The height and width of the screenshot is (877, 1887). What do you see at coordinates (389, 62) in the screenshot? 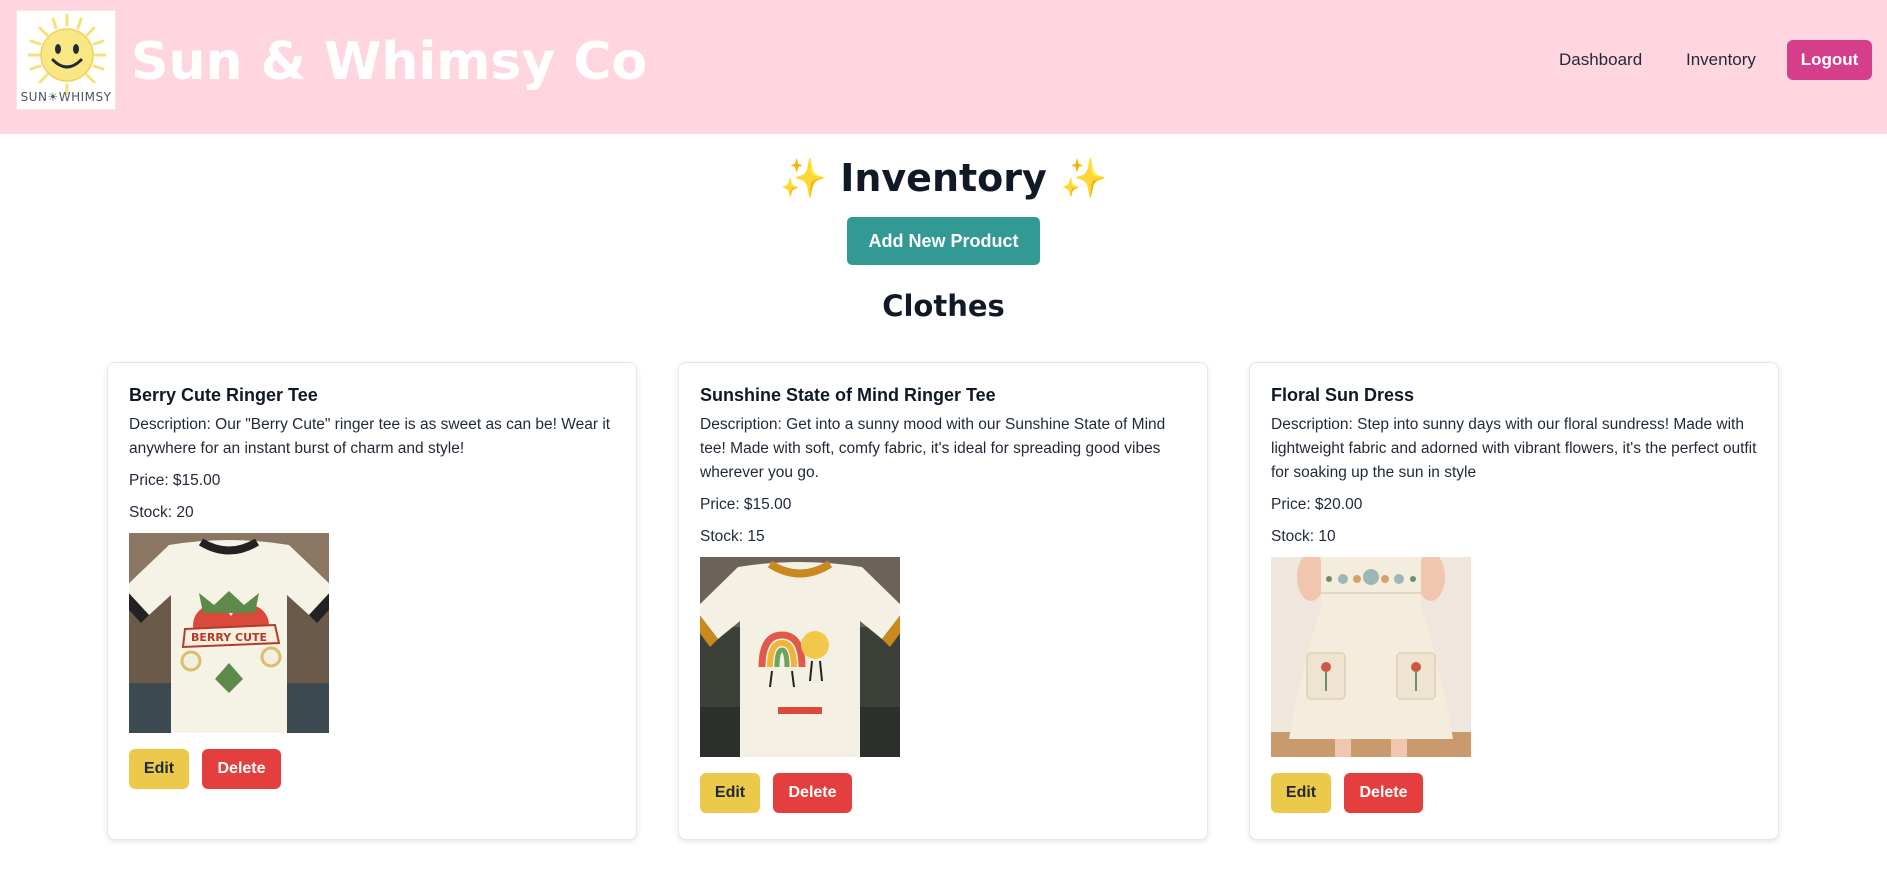
I see `brand-title: Sun & Whimsy Co` at bounding box center [389, 62].